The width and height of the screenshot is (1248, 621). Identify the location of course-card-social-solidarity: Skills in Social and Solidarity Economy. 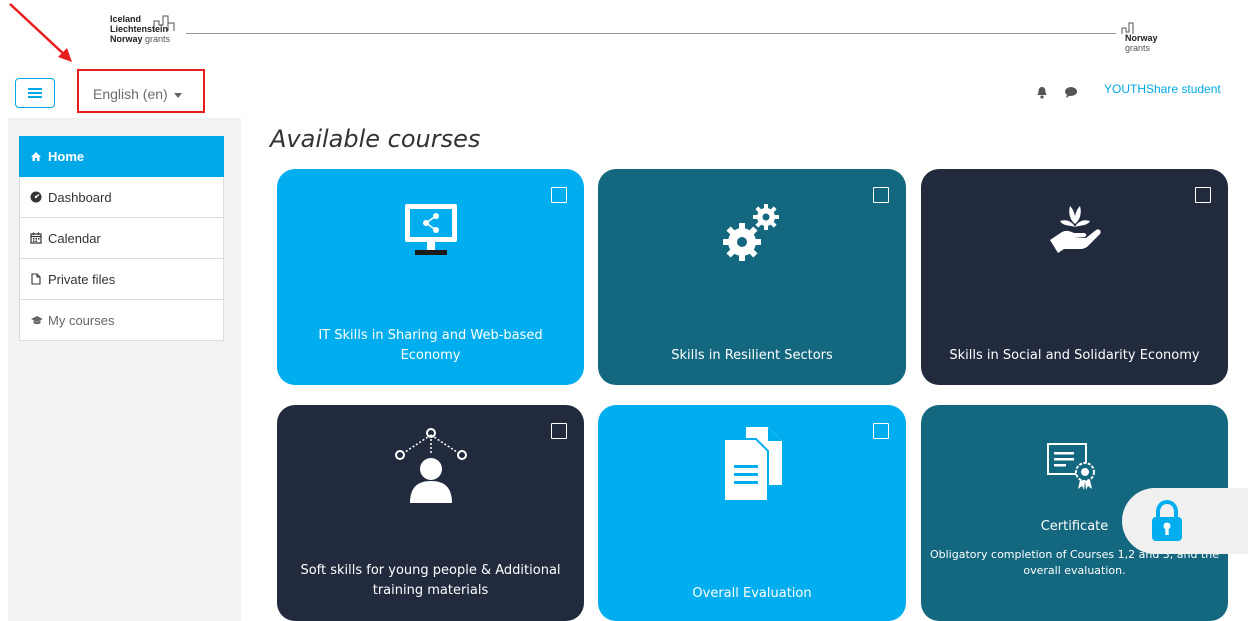
(1074, 277).